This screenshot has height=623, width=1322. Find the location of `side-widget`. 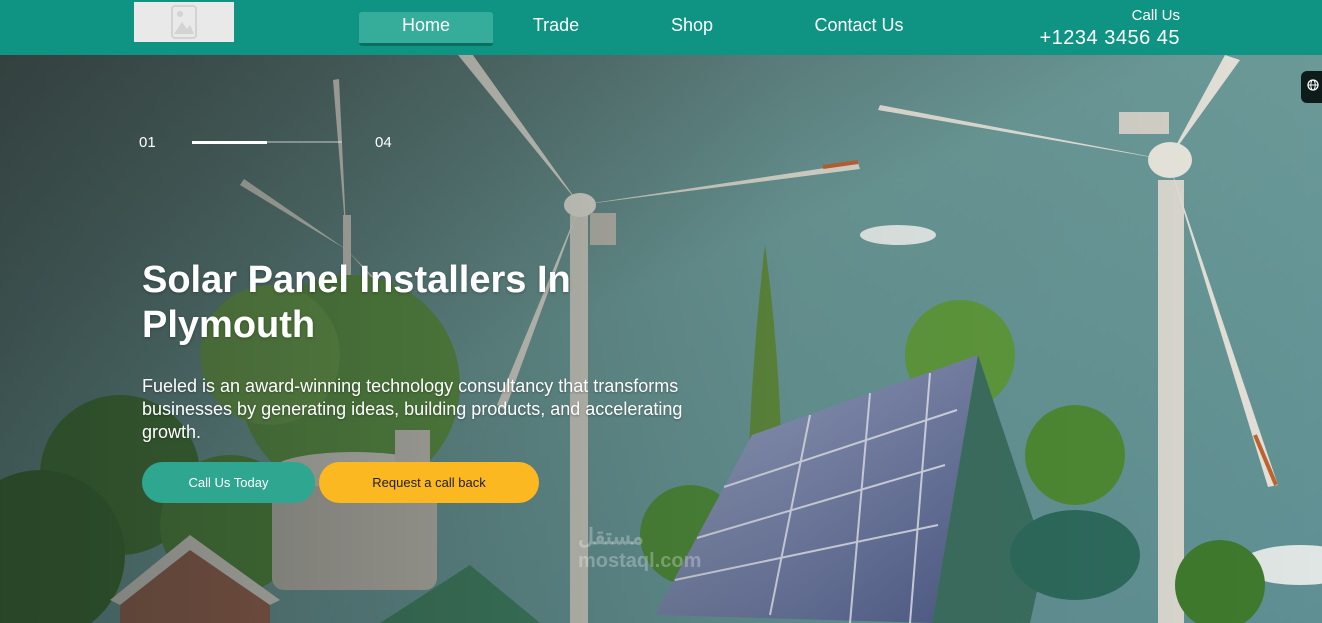

side-widget is located at coordinates (1311, 87).